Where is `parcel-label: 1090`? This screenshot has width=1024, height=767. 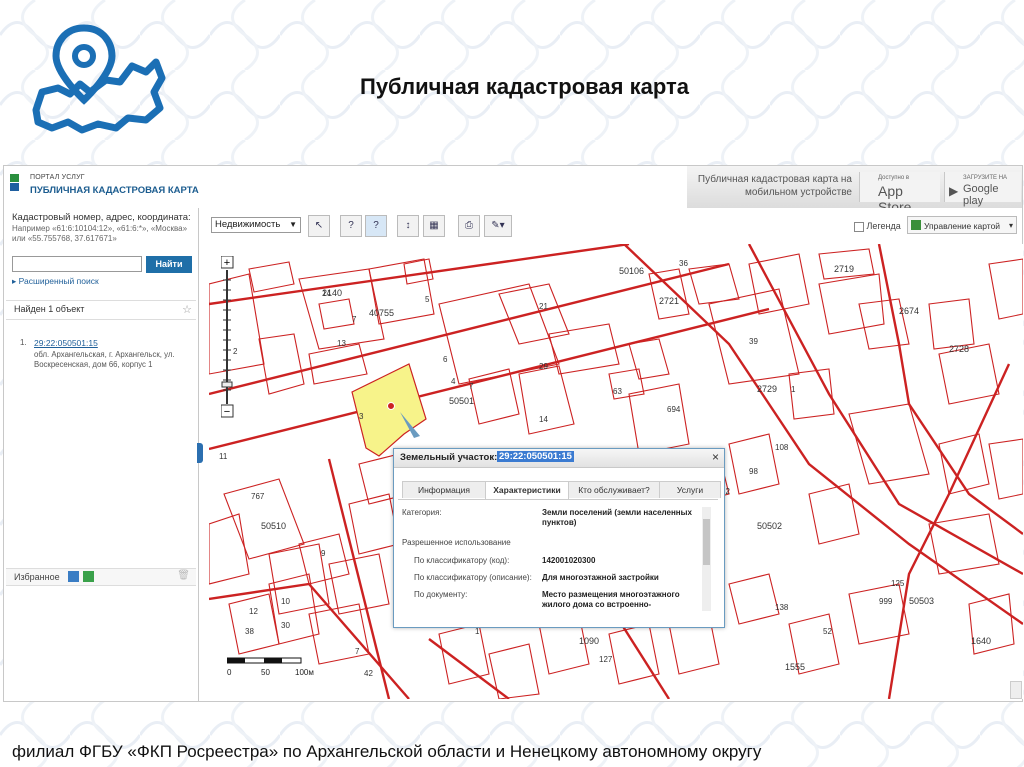
parcel-label: 1090 is located at coordinates (589, 641).